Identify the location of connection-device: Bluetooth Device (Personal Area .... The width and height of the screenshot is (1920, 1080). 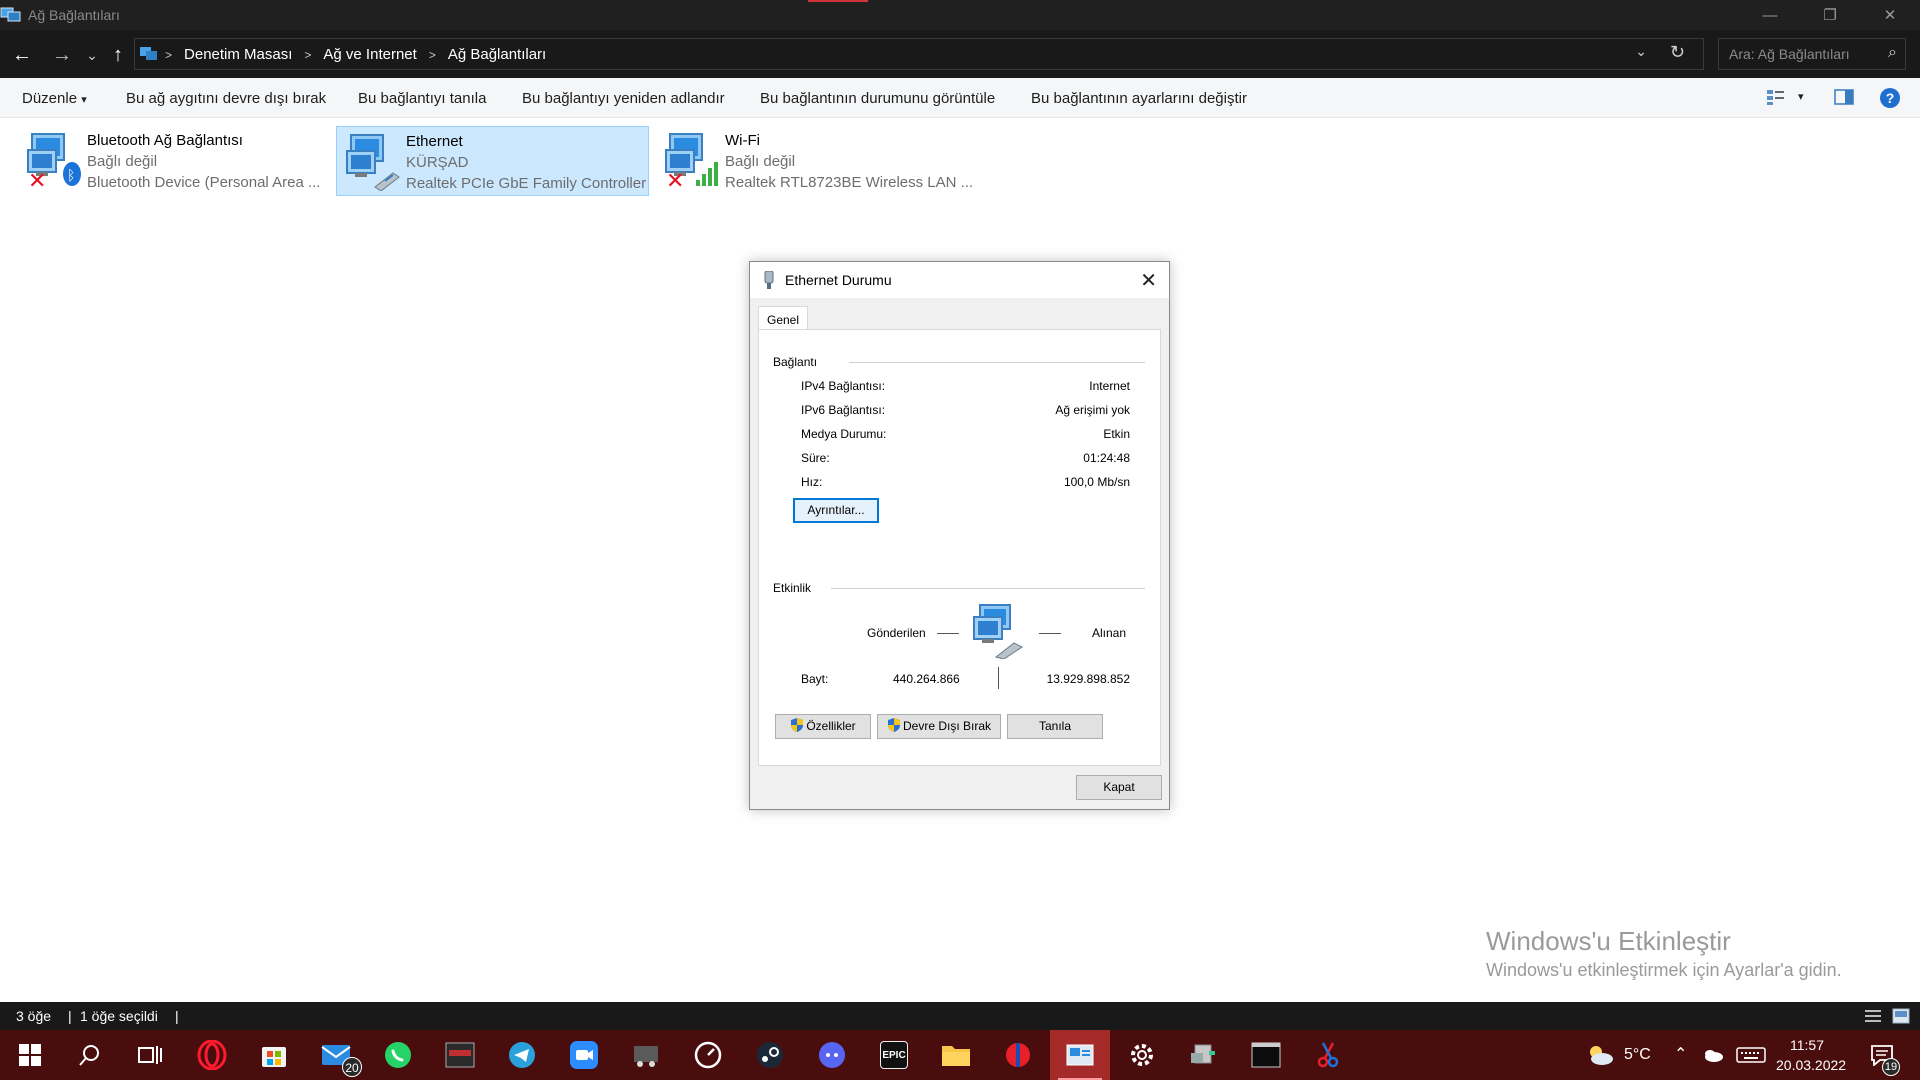
(204, 182).